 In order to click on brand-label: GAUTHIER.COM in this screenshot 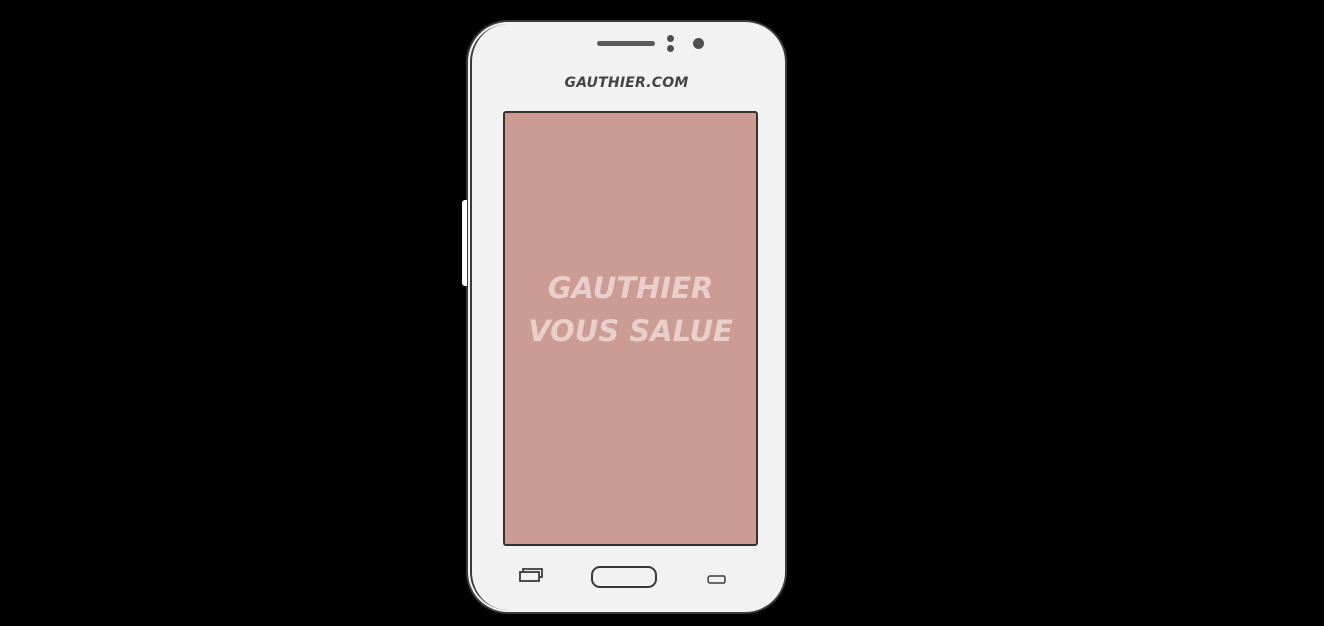, I will do `click(626, 83)`.